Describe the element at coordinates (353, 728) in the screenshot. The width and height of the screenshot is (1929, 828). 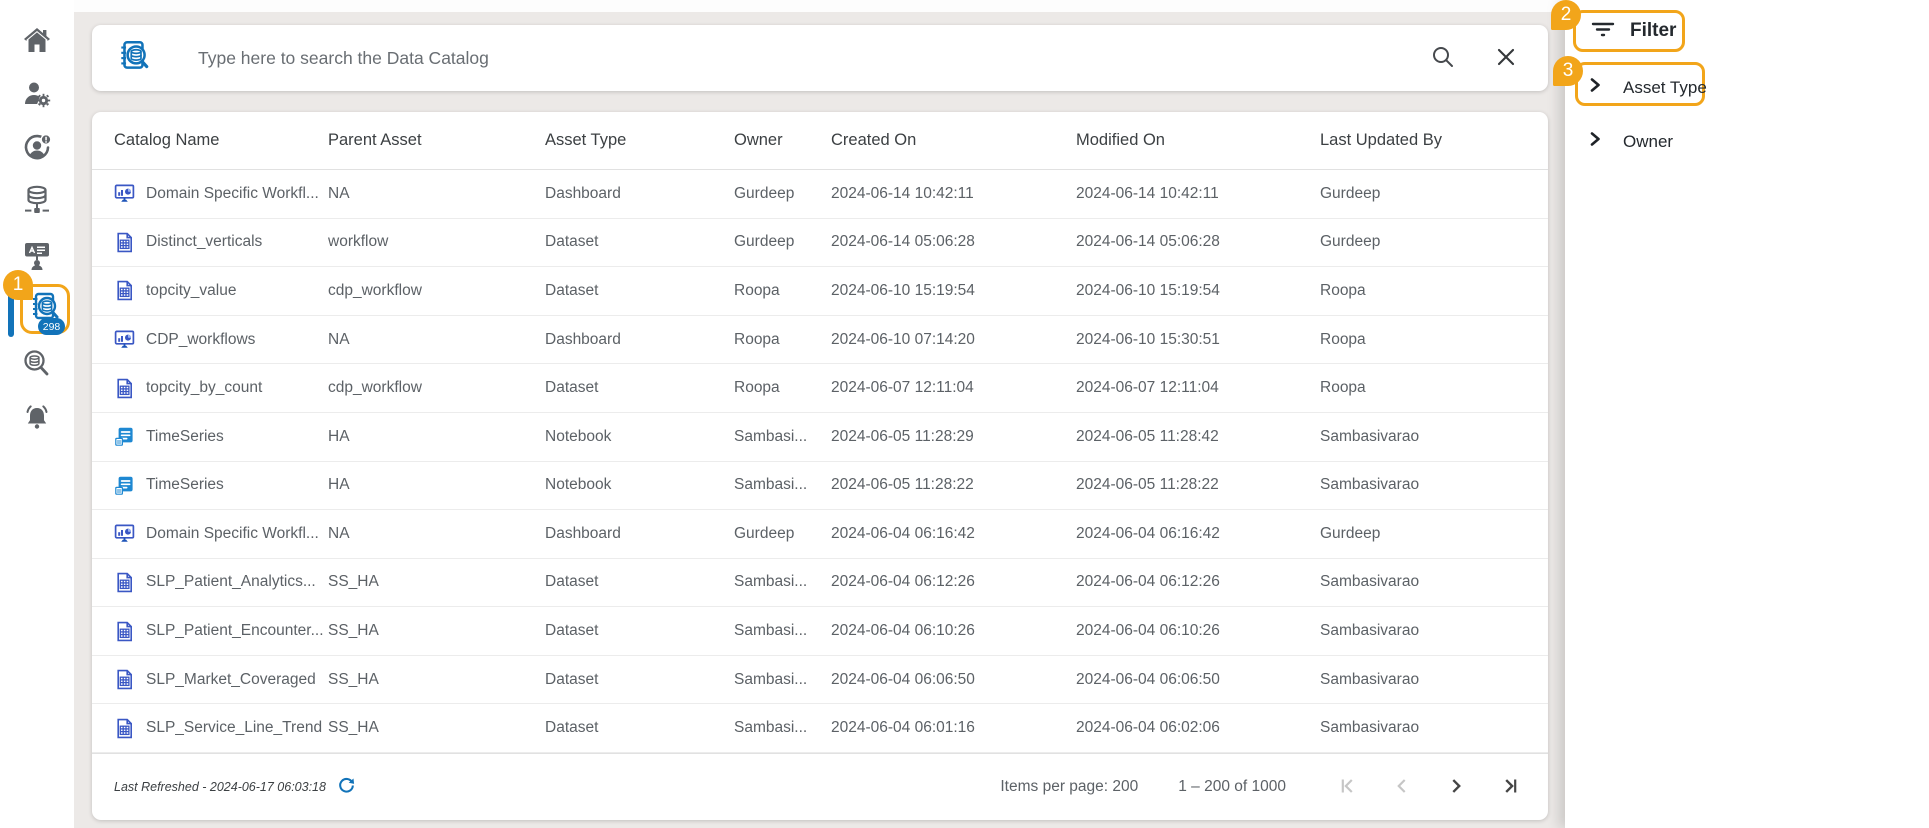
I see `parent-asset: SS_HA` at that location.